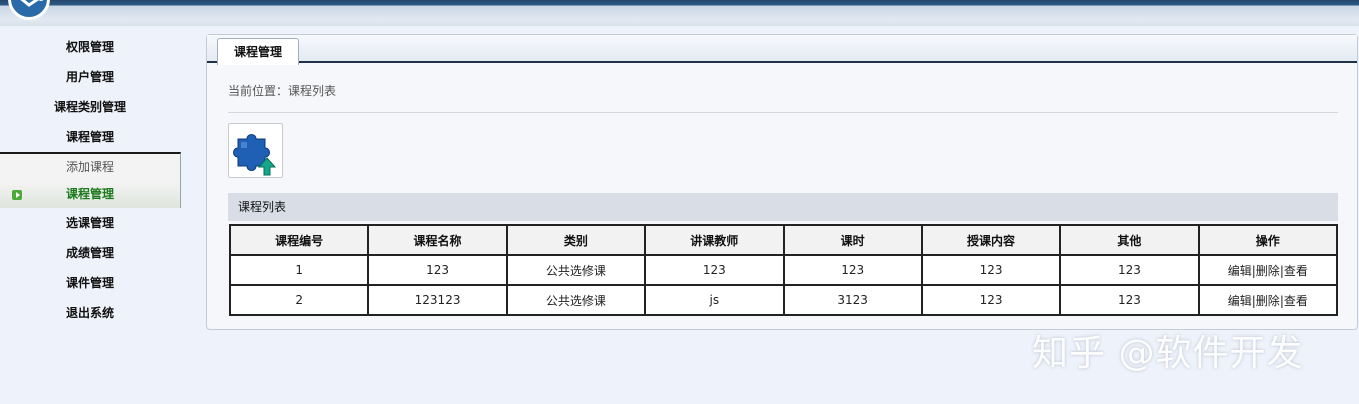  Describe the element at coordinates (437, 240) in the screenshot. I see `col-course-name: 课程名称` at that location.